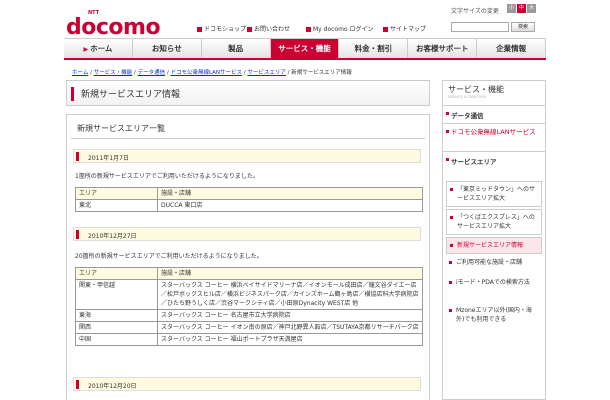  What do you see at coordinates (247, 234) in the screenshot?
I see `date-heading: 2010年12月27日` at bounding box center [247, 234].